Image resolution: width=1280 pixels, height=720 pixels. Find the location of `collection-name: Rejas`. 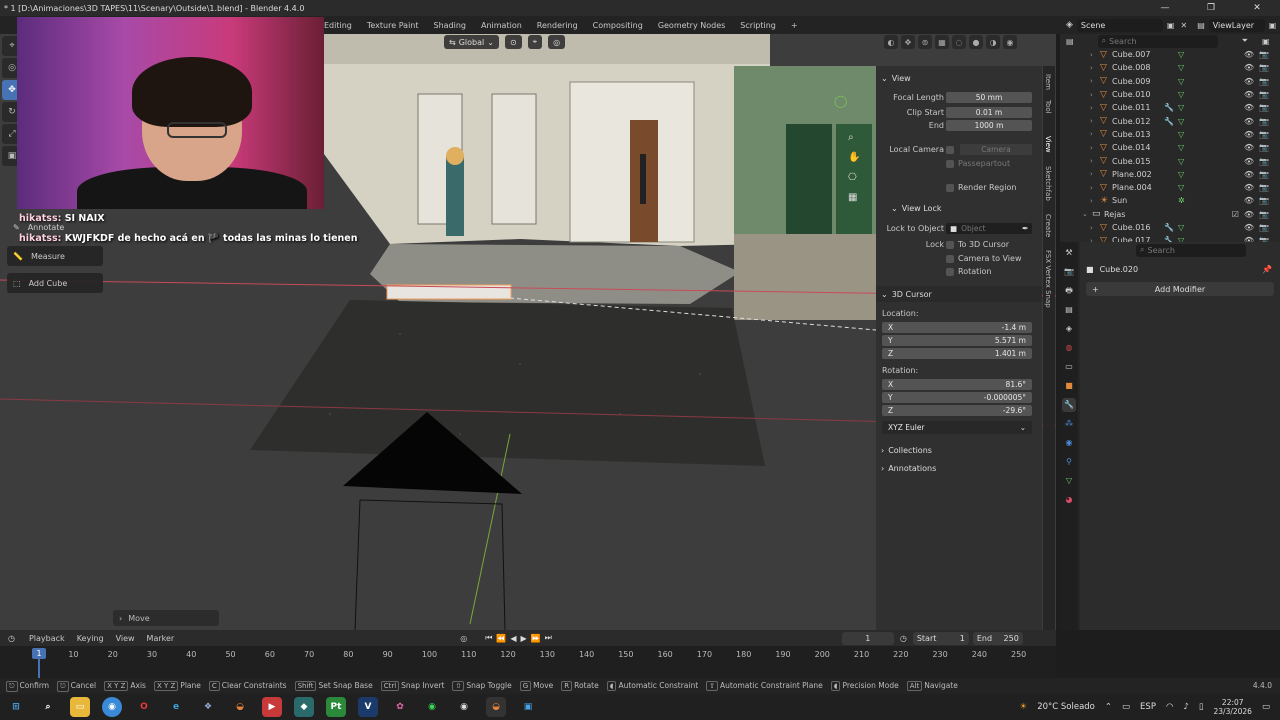

collection-name: Rejas is located at coordinates (1130, 214).